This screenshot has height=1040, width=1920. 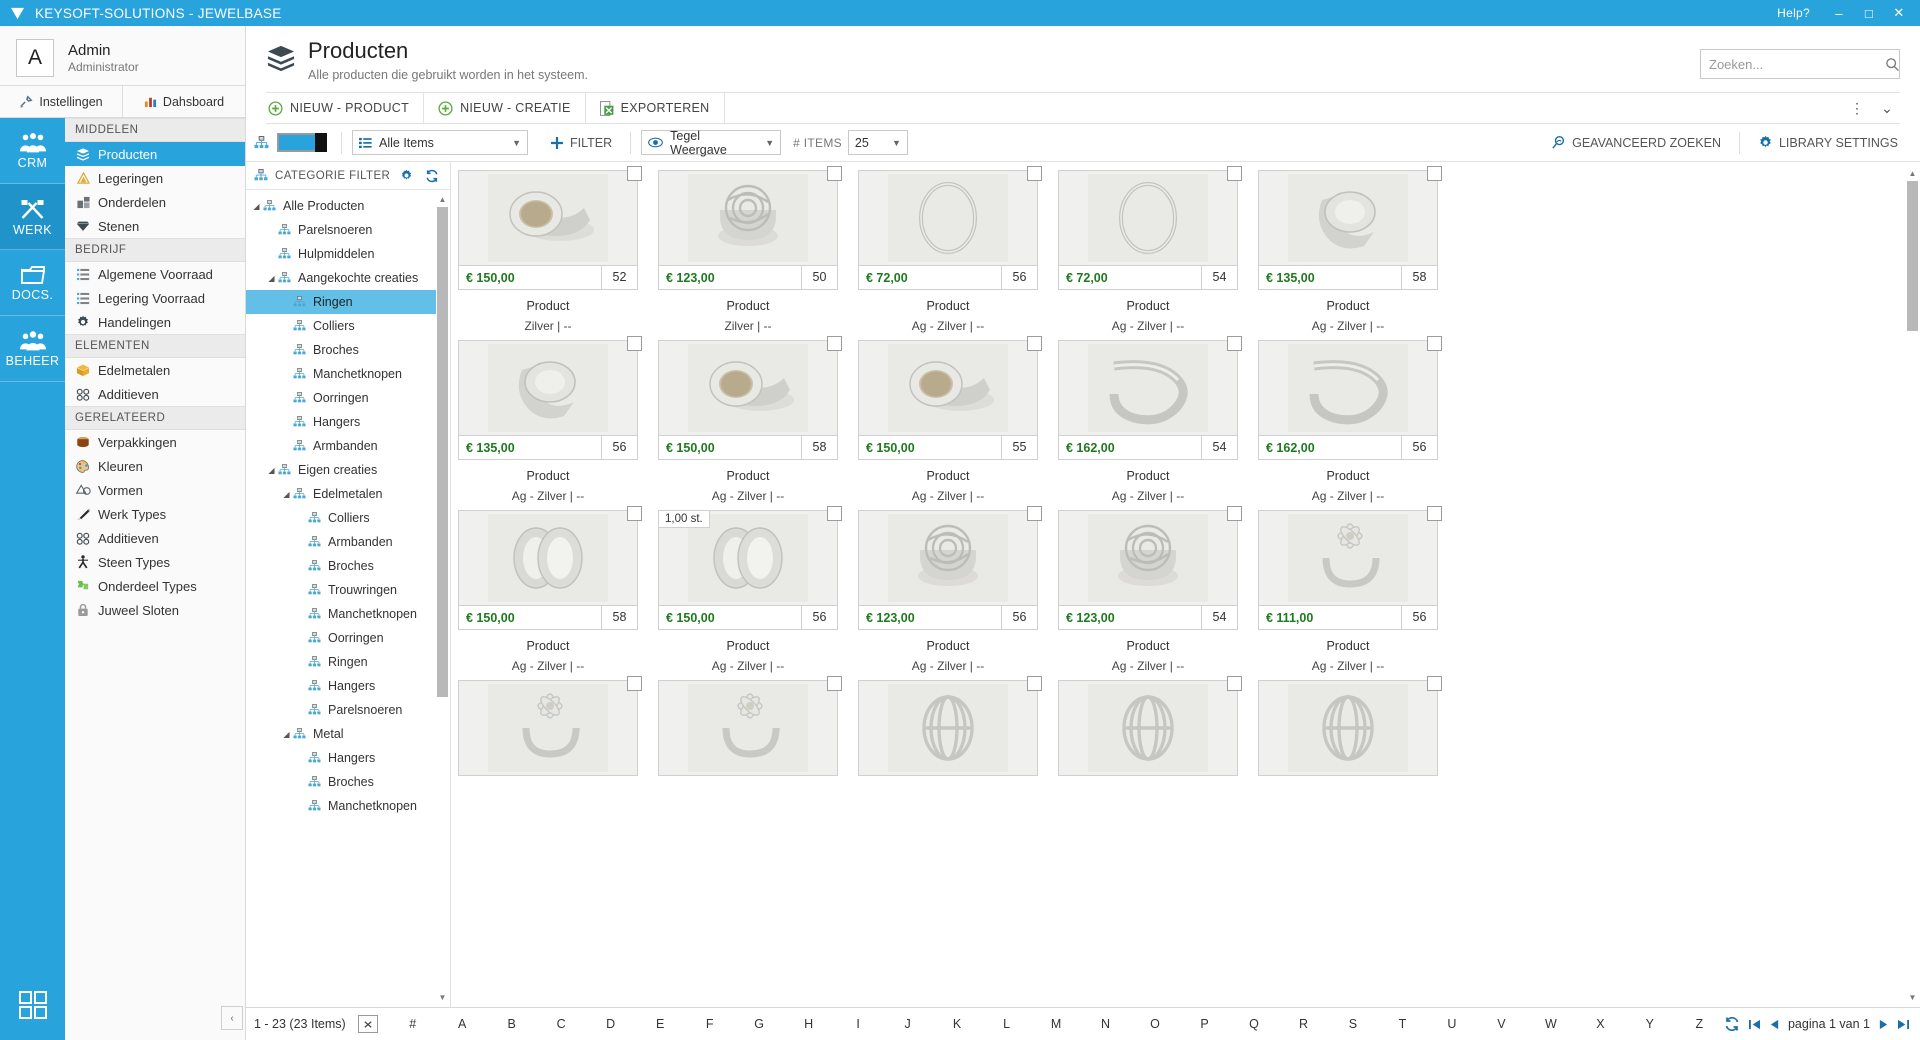 I want to click on rail-item-beheer: BEHEER, so click(x=32, y=349).